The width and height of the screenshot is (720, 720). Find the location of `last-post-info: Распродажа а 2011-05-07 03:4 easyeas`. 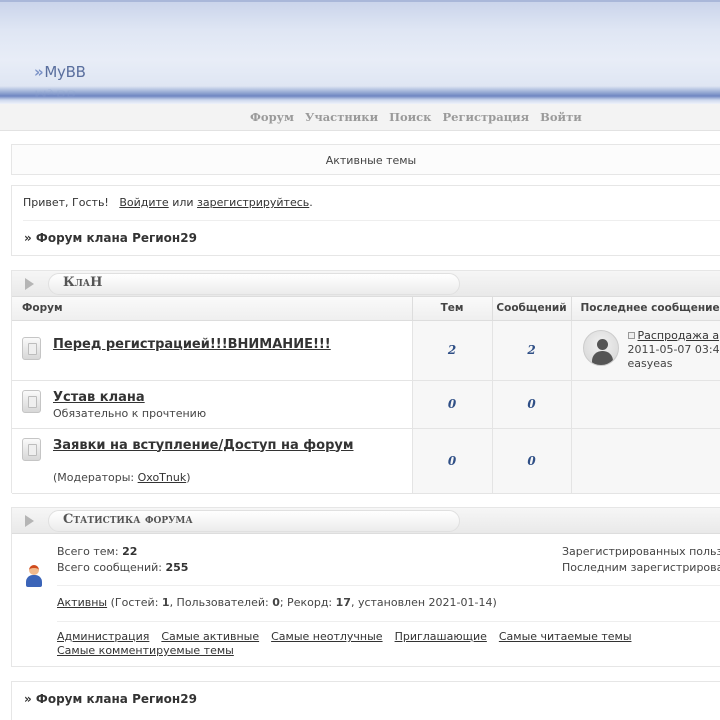

last-post-info: Распродажа а 2011-05-07 03:4 easyeas is located at coordinates (673, 350).